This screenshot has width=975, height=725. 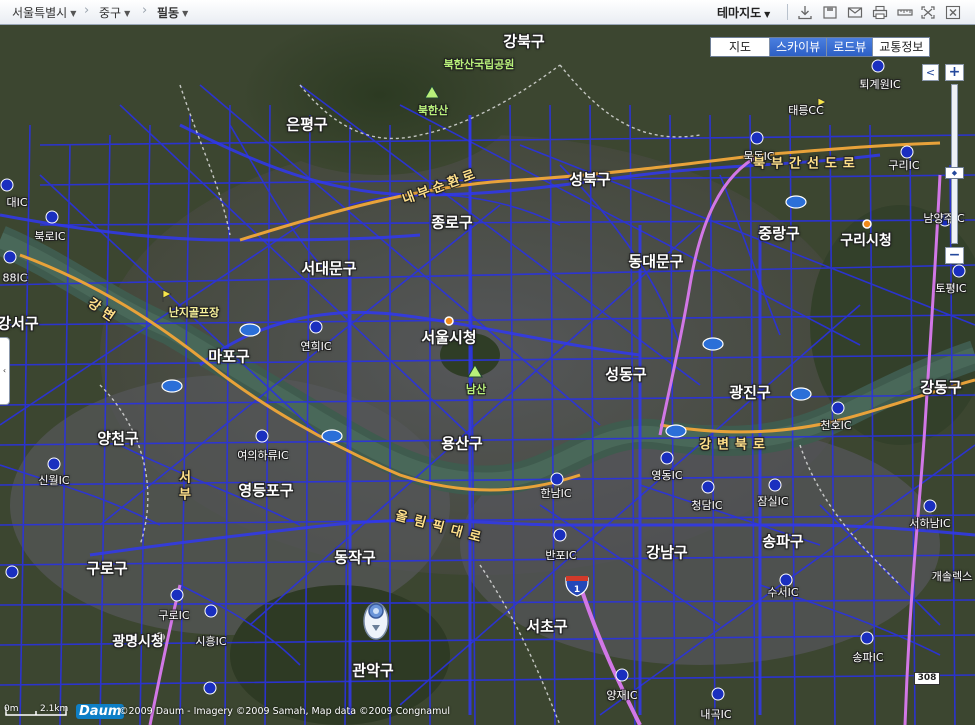 What do you see at coordinates (849, 47) in the screenshot?
I see `map-type-roadview-button: 로드뷰` at bounding box center [849, 47].